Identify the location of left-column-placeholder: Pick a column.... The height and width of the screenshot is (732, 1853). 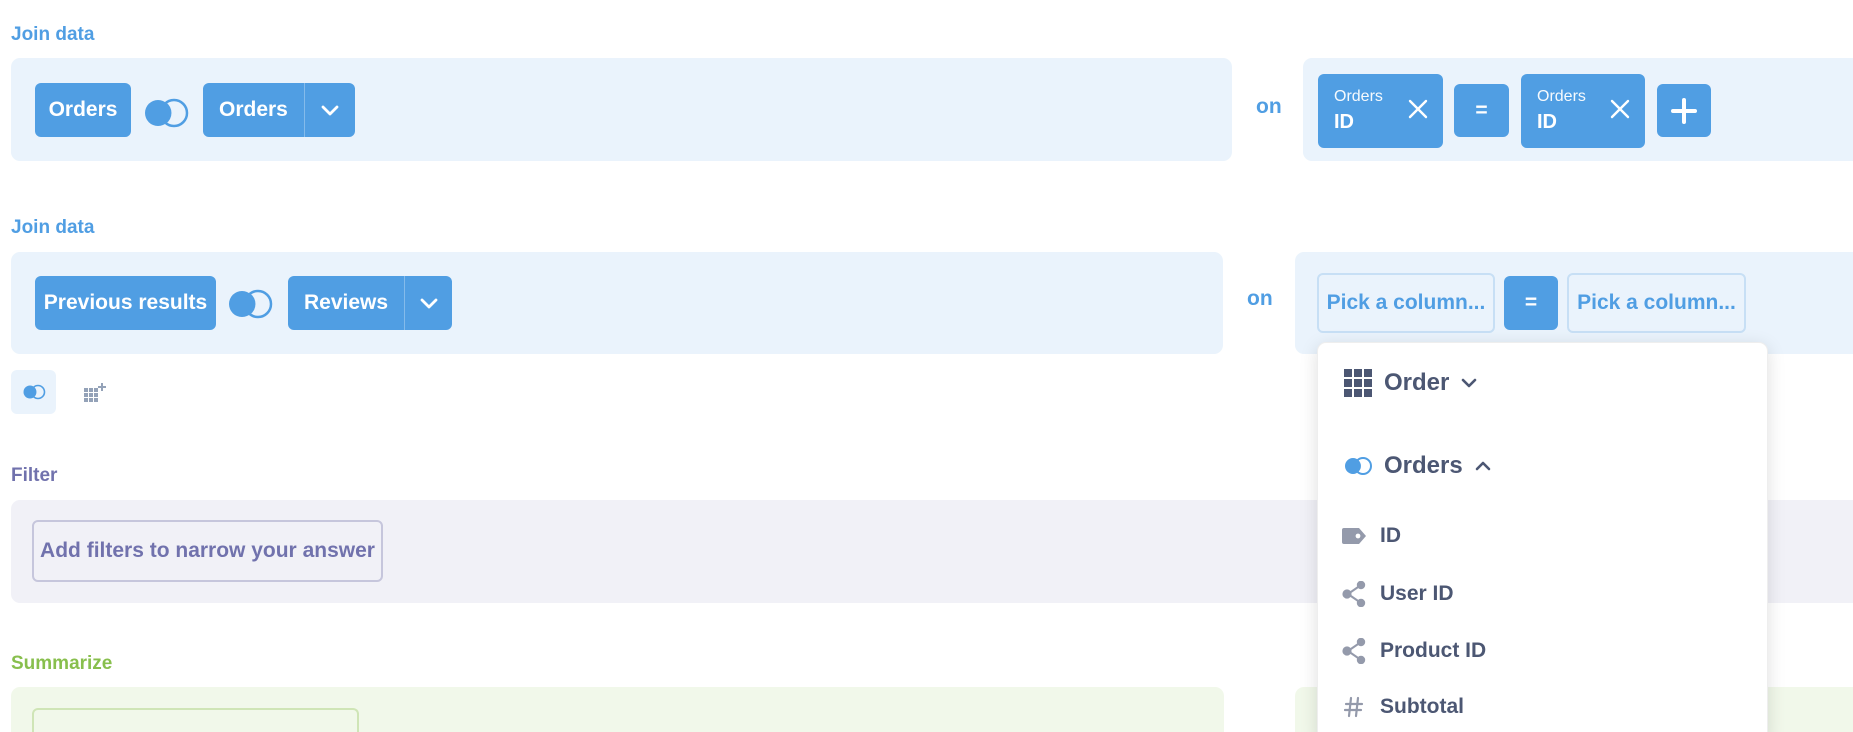
(1406, 302).